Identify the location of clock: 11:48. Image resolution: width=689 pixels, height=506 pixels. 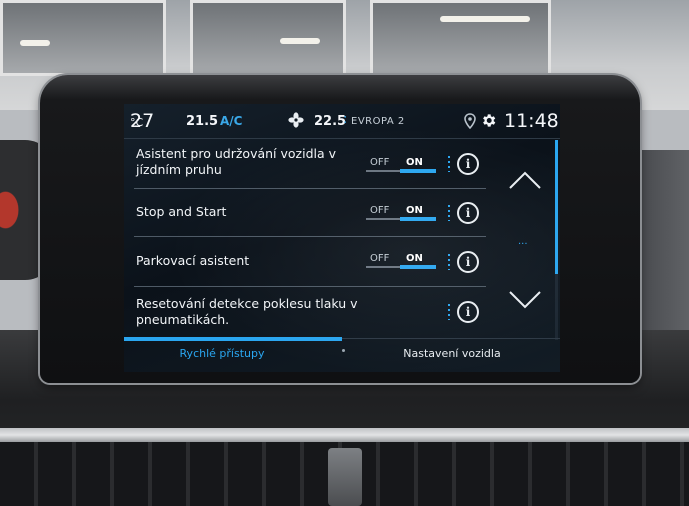
(531, 121).